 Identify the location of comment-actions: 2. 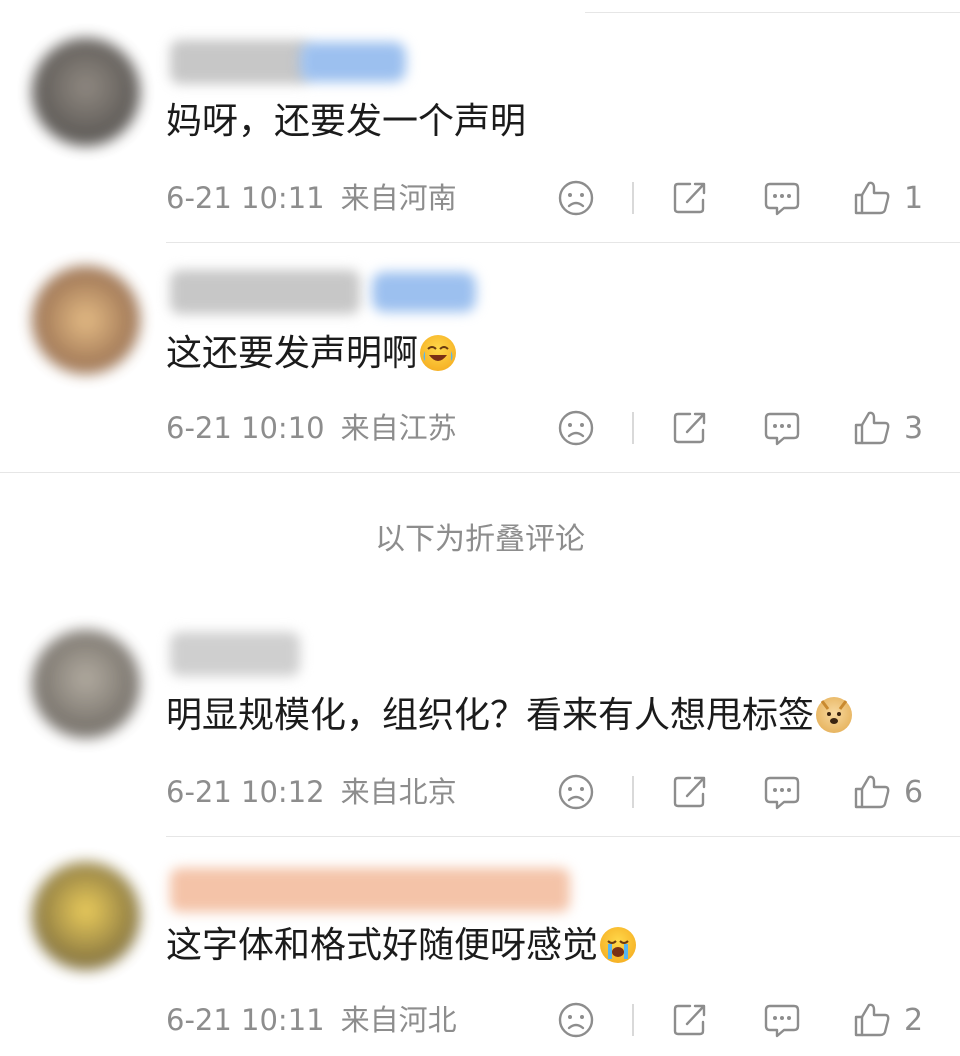
(746, 1020).